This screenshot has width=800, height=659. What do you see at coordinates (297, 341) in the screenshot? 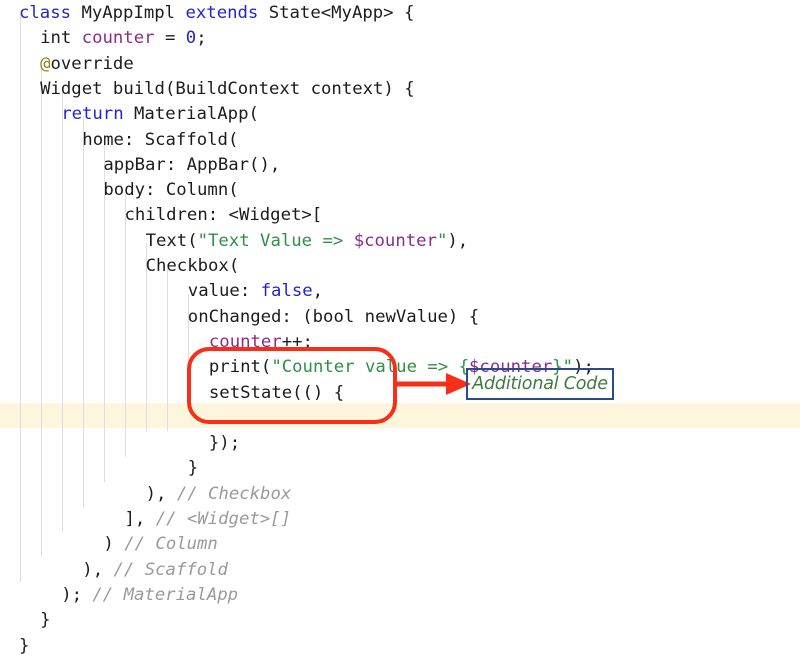
I see `code-token-plain: ++;` at bounding box center [297, 341].